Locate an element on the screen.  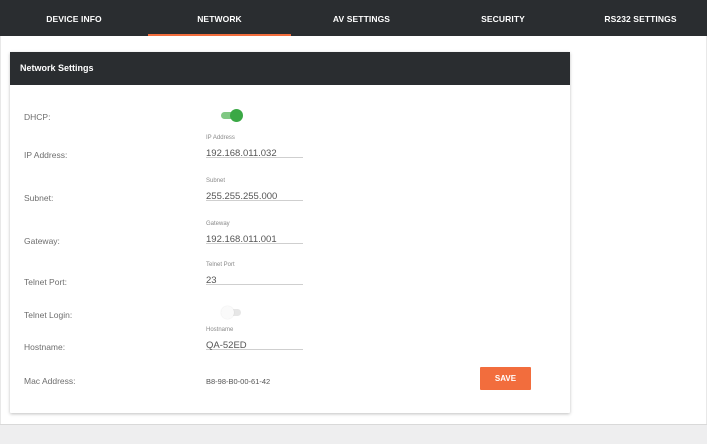
telnet-port-caption: Telnet Port is located at coordinates (220, 265).